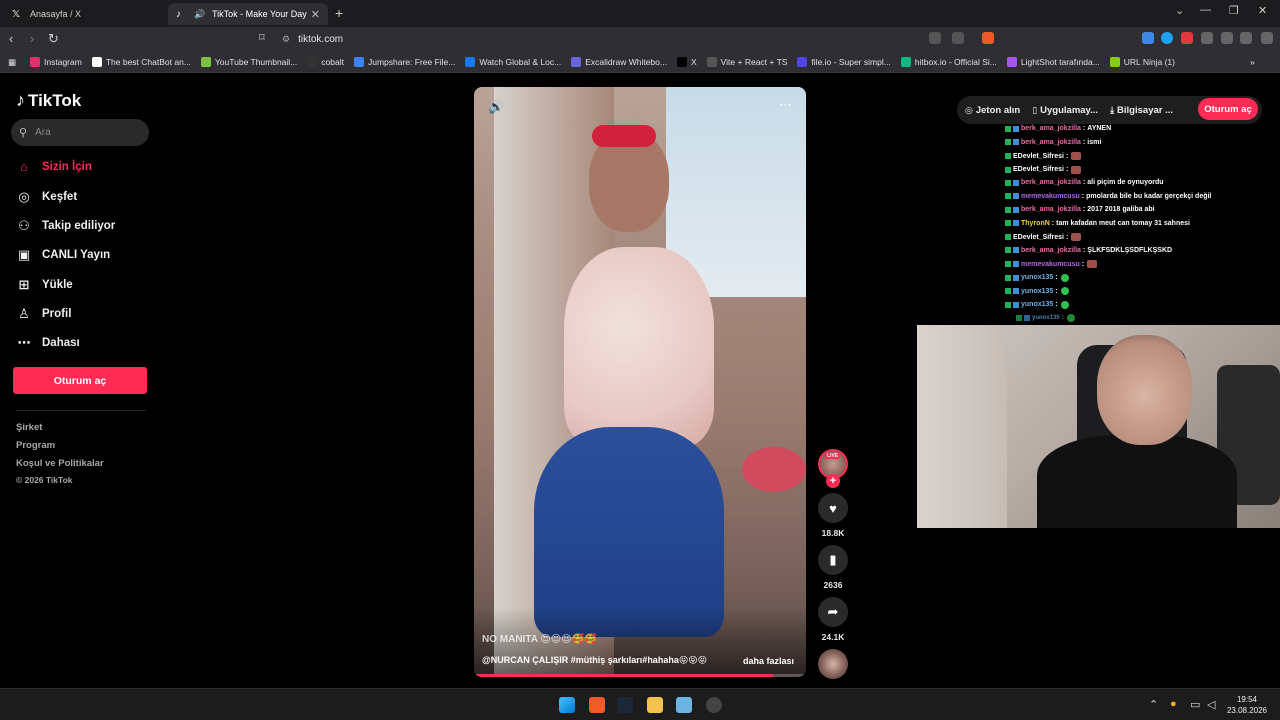 This screenshot has height=720, width=1280. I want to click on url-field: ⚙ tiktok.com, so click(642, 39).